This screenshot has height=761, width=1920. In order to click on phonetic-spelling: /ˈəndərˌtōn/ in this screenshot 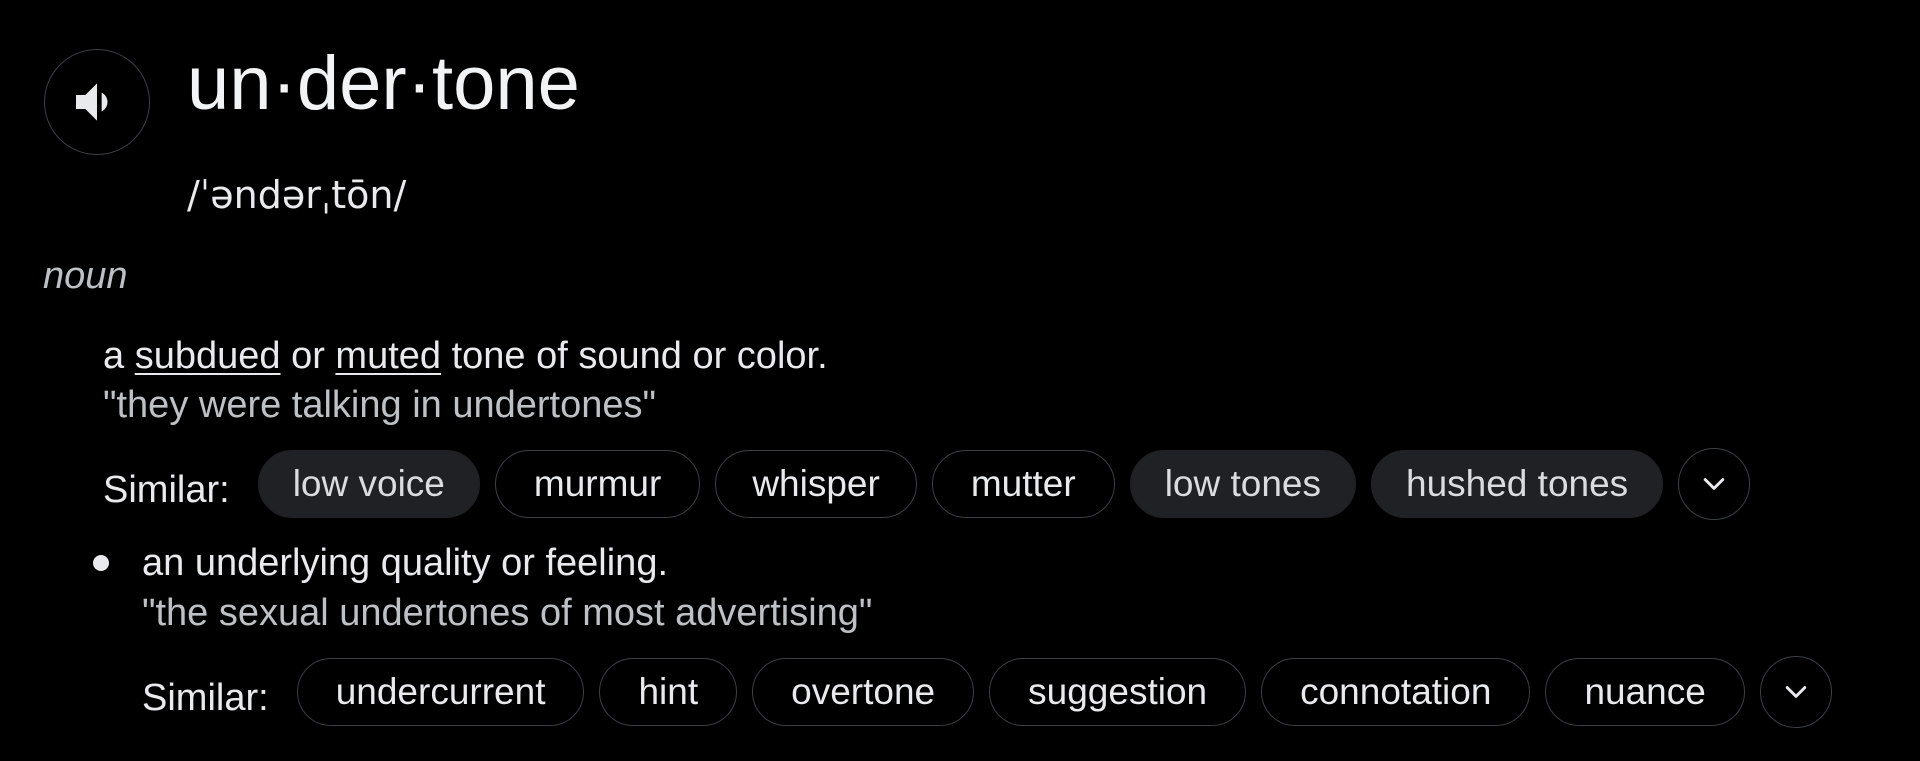, I will do `click(297, 195)`.